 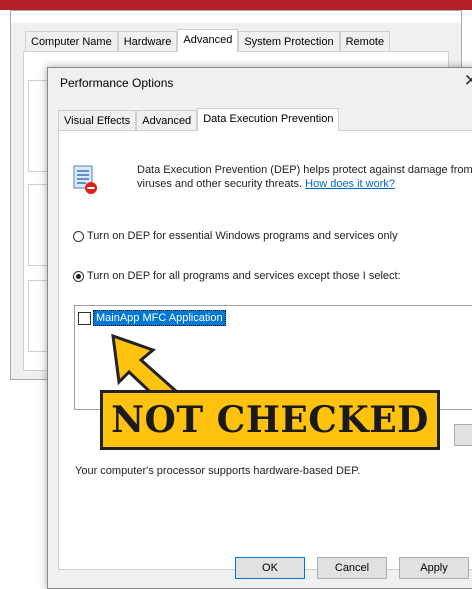 I want to click on tab-hardware: Hardware, so click(x=147, y=41).